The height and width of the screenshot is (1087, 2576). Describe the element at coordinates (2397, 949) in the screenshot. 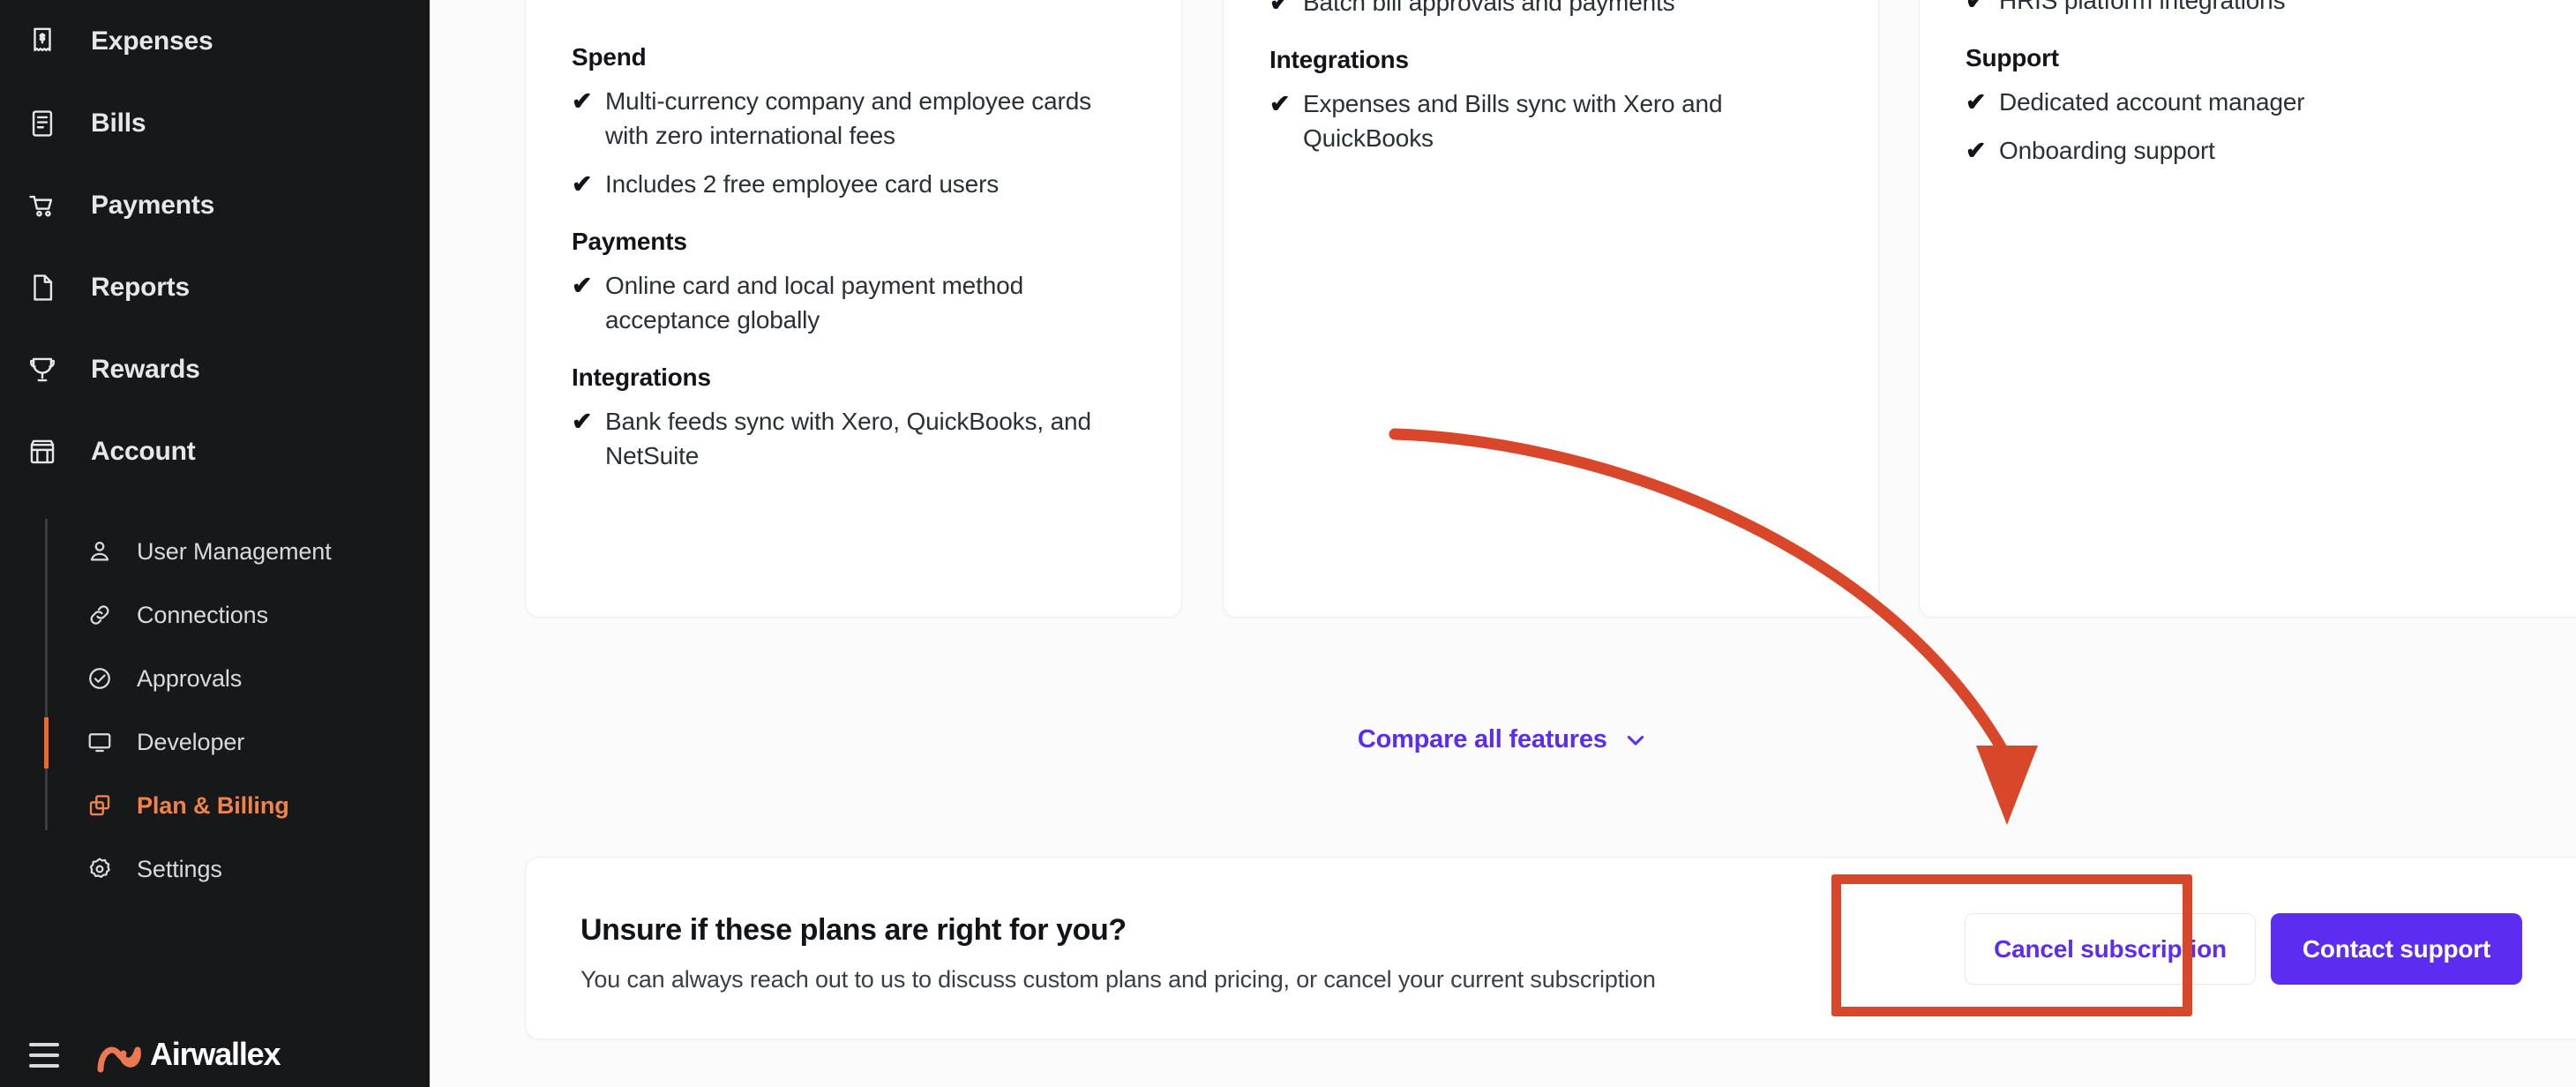

I see `contact-support-button: Contact support` at that location.